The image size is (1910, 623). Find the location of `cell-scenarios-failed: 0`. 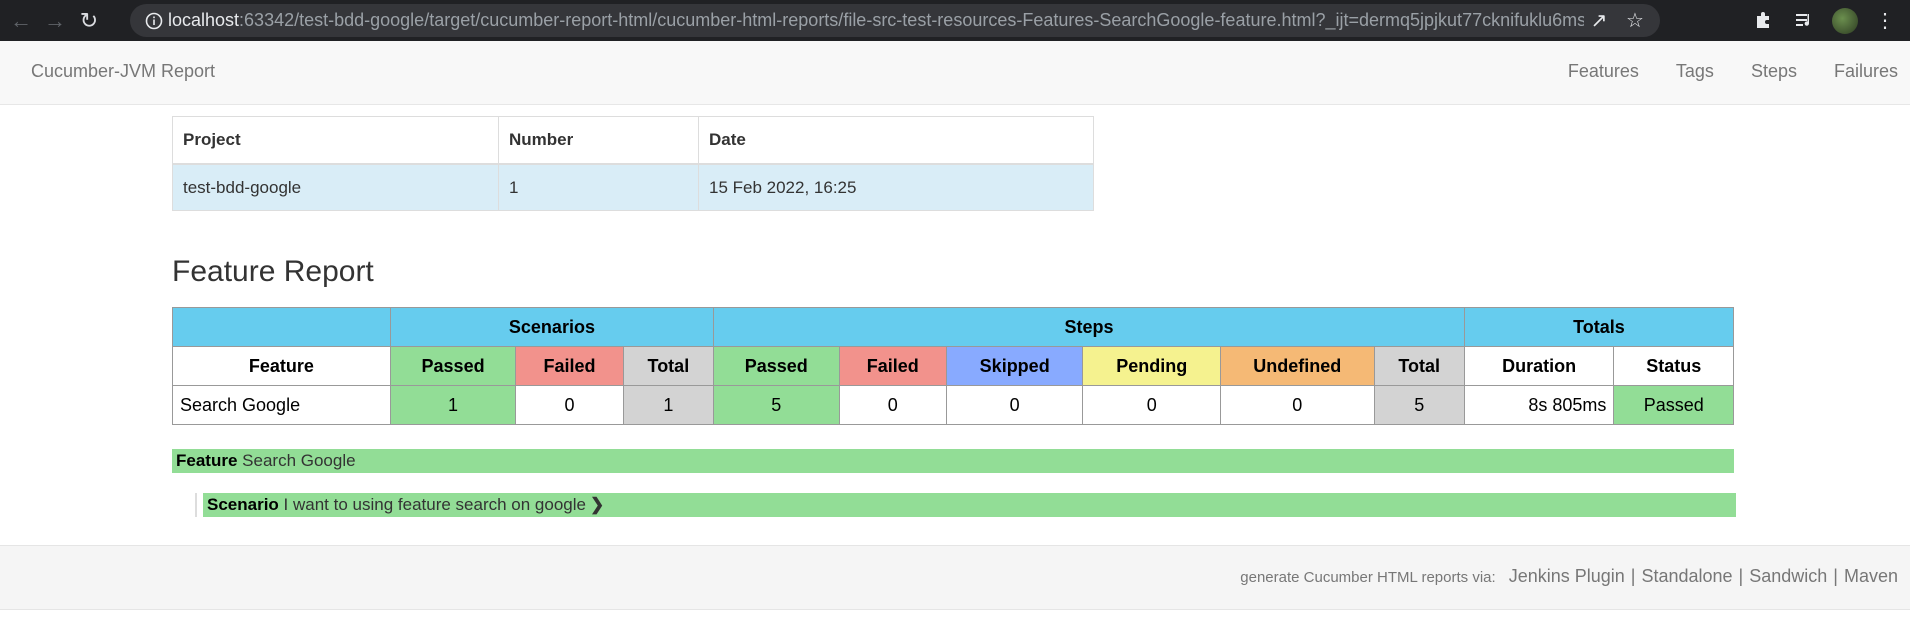

cell-scenarios-failed: 0 is located at coordinates (569, 405).